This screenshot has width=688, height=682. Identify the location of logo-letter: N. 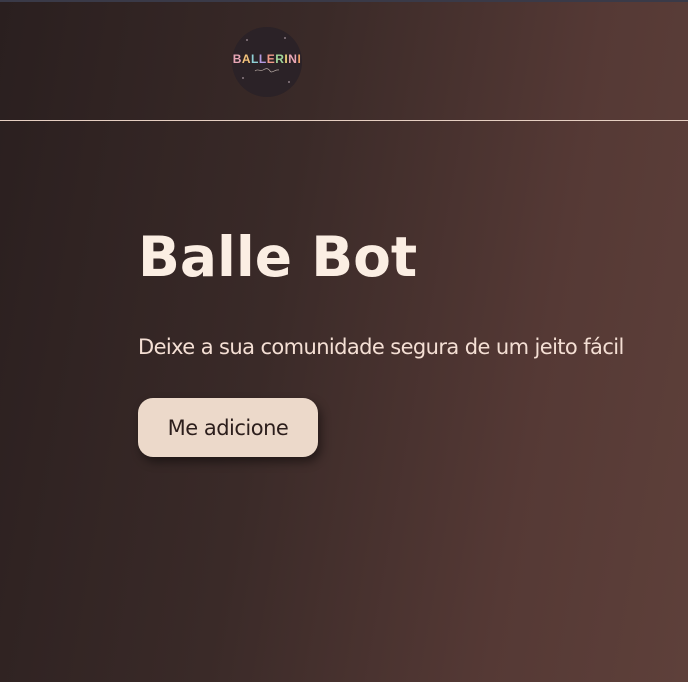
(293, 59).